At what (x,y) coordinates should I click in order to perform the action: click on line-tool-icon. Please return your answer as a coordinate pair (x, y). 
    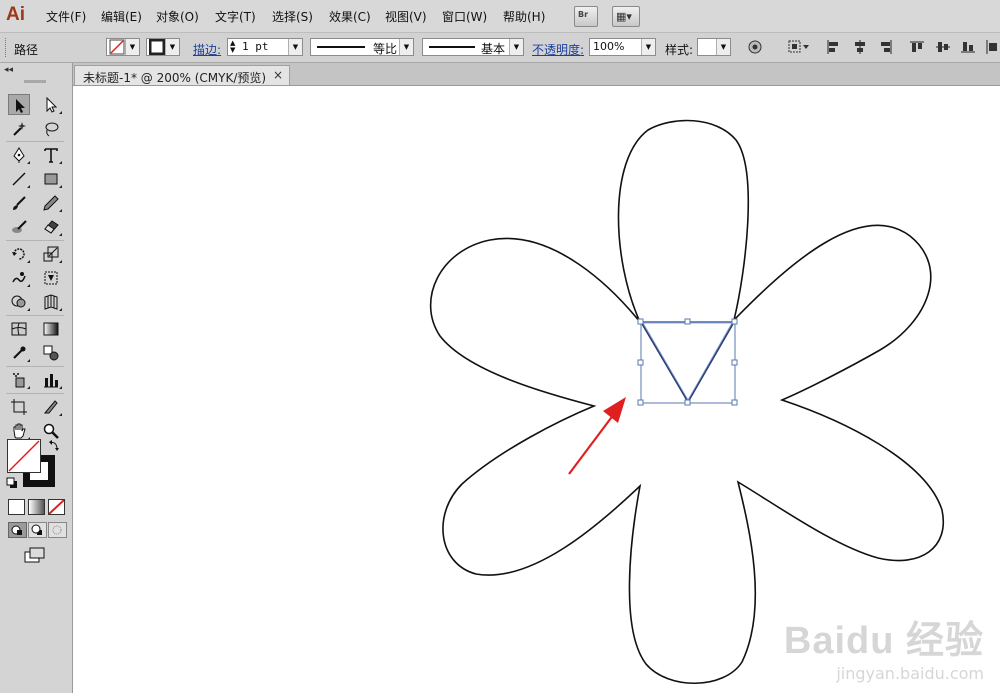
    Looking at the image, I should click on (19, 179).